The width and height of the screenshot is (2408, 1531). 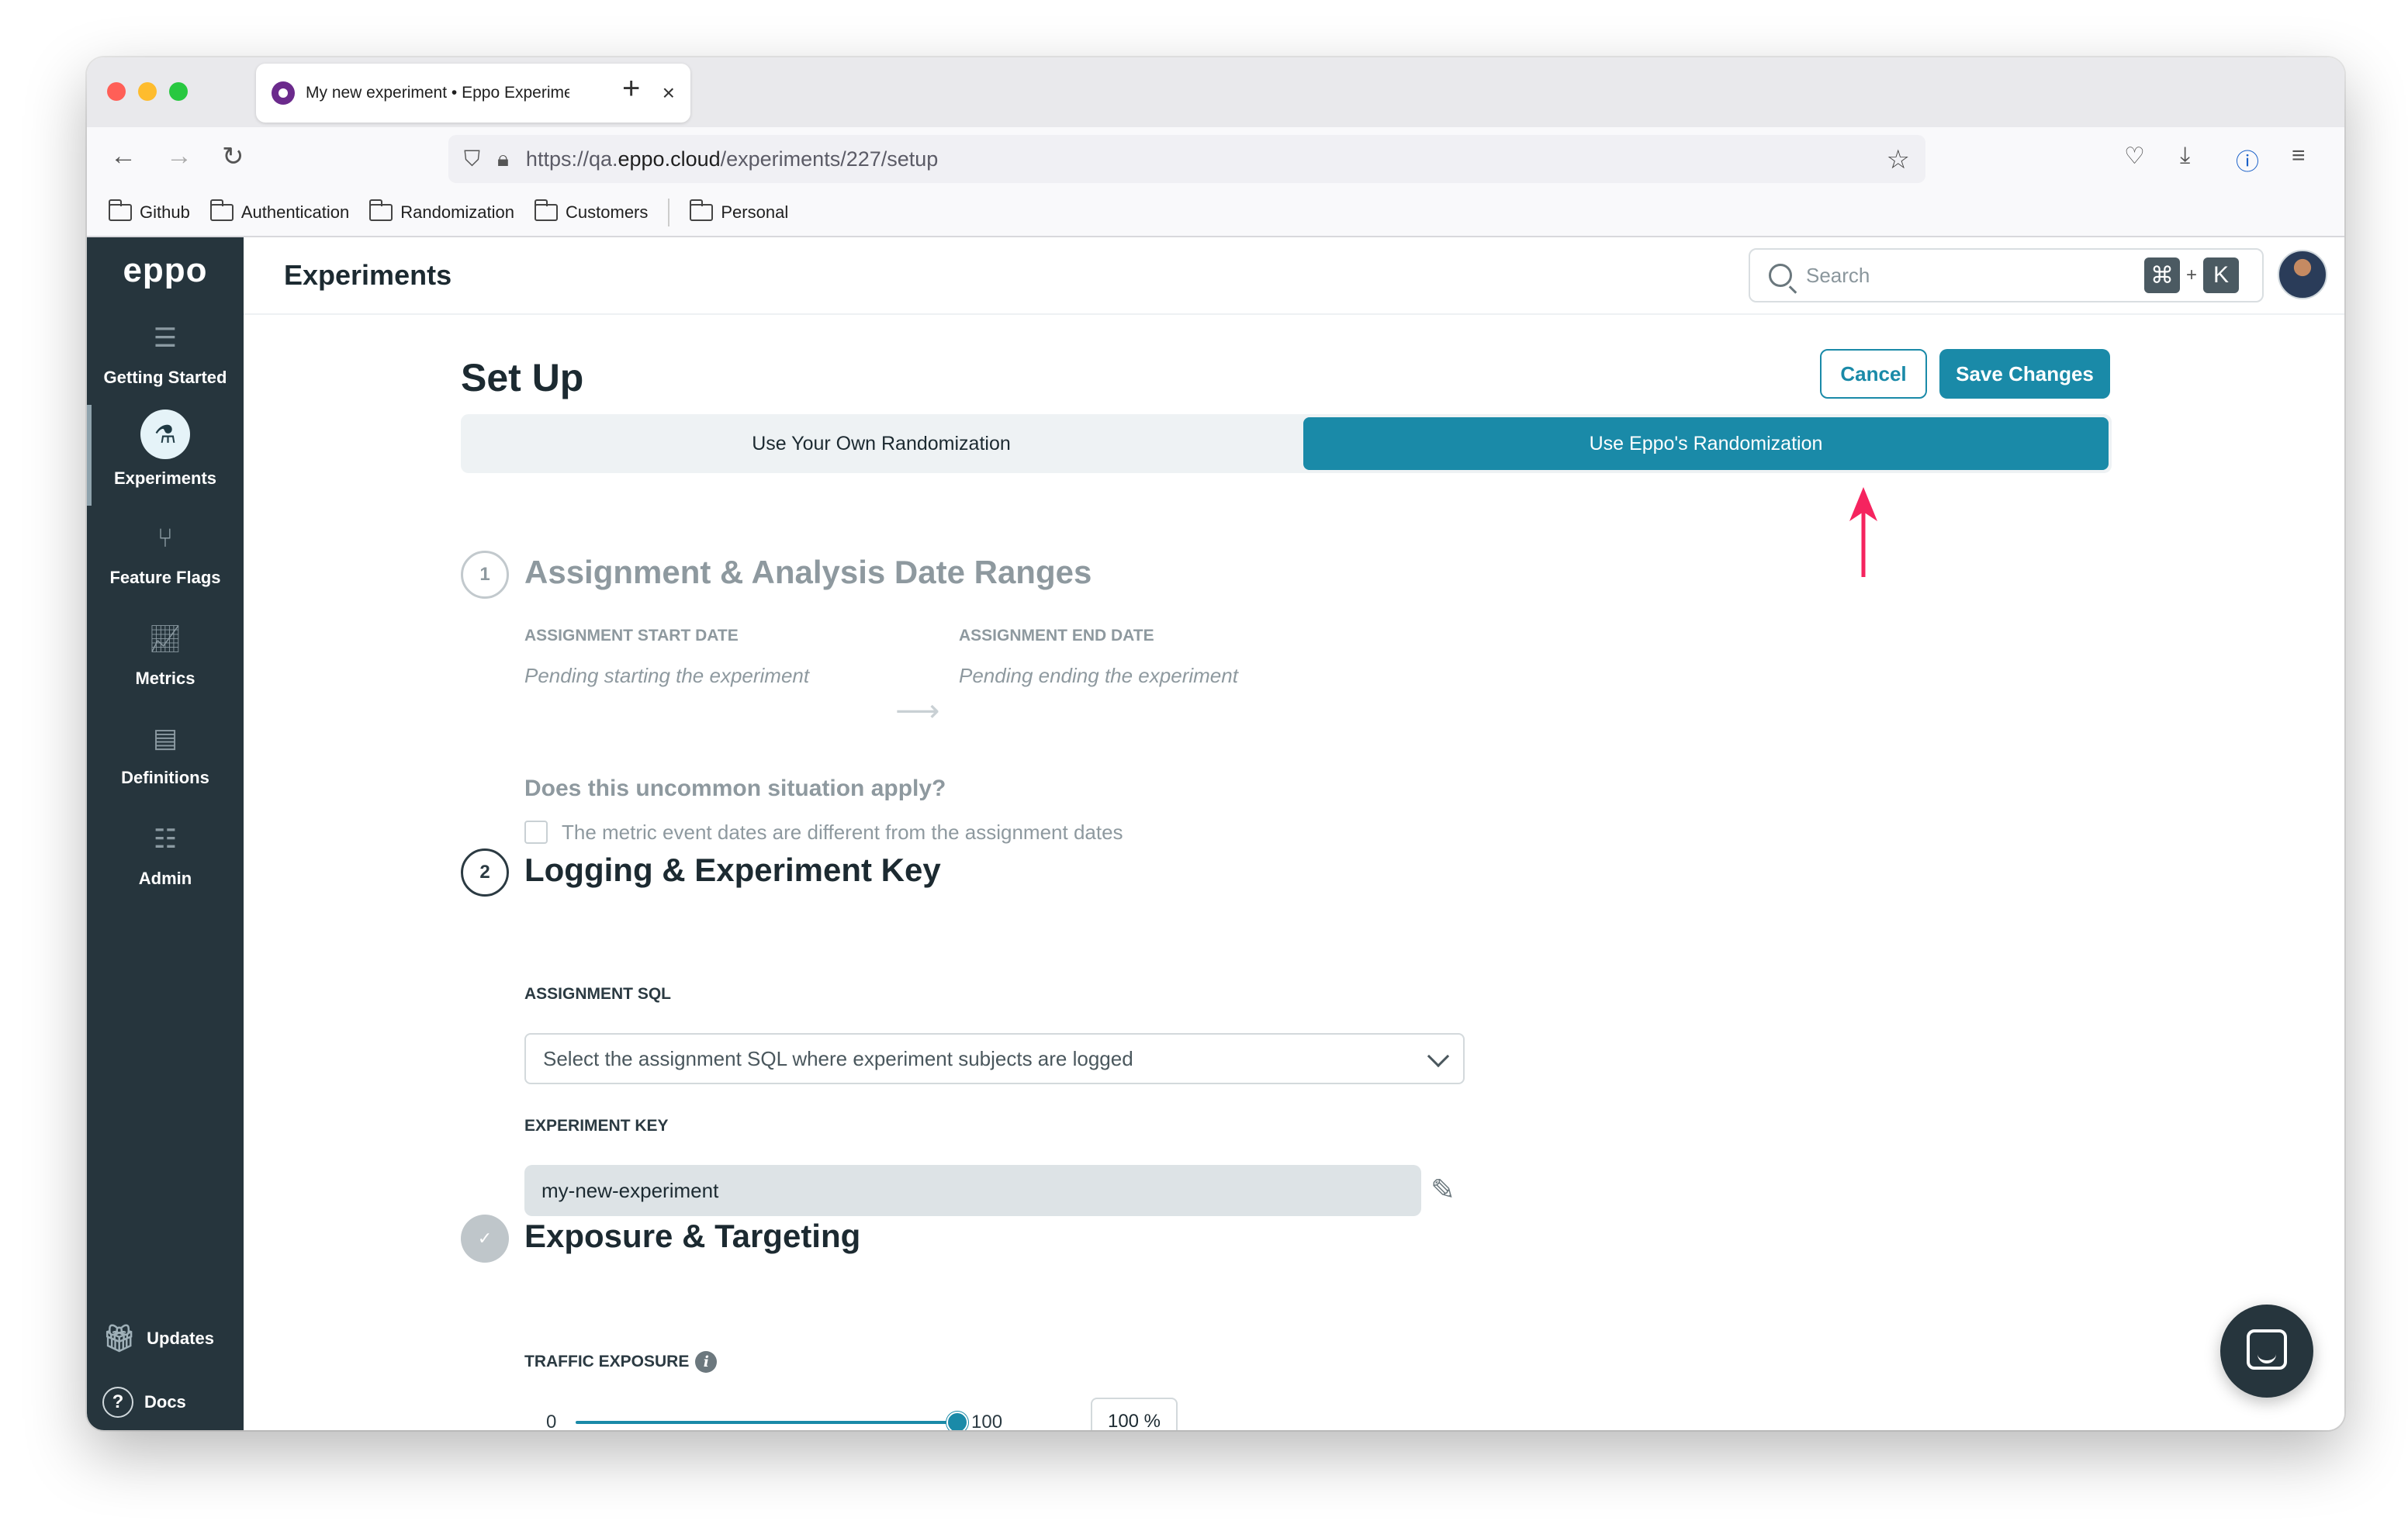 What do you see at coordinates (755, 212) in the screenshot?
I see `bookmark-label: Personal` at bounding box center [755, 212].